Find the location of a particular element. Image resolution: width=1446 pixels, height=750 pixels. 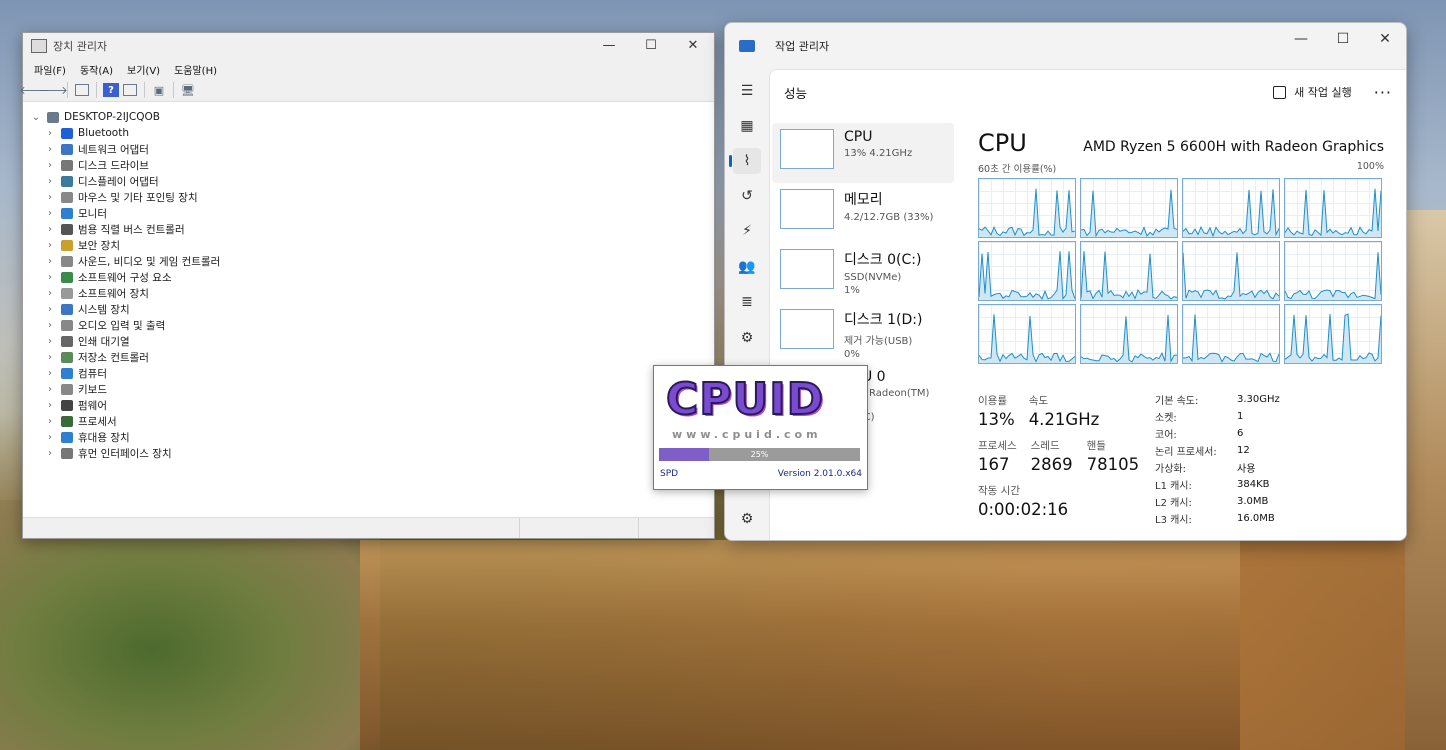

tree-item: › 휴대용 장치 is located at coordinates (371, 437).